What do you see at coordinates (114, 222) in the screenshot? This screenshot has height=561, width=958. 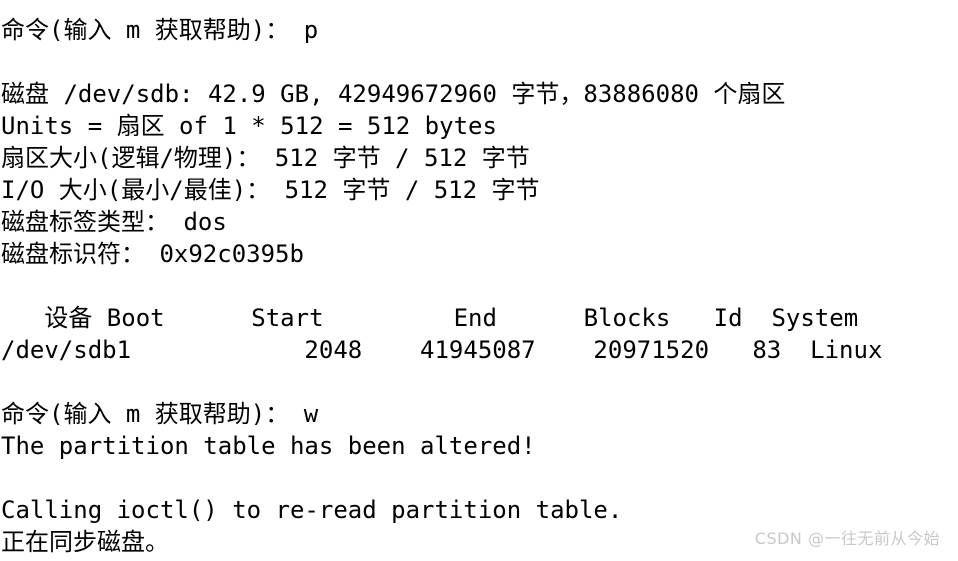 I see `terminal-line-disk-label-type: 磁盘标签类型： dos` at bounding box center [114, 222].